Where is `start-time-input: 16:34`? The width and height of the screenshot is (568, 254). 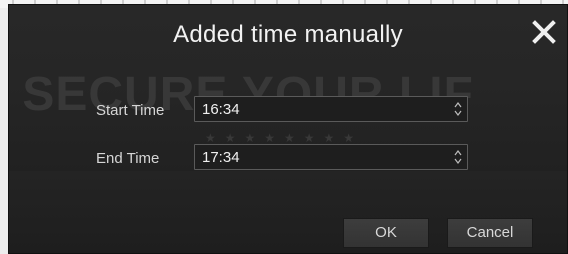 start-time-input: 16:34 is located at coordinates (331, 109).